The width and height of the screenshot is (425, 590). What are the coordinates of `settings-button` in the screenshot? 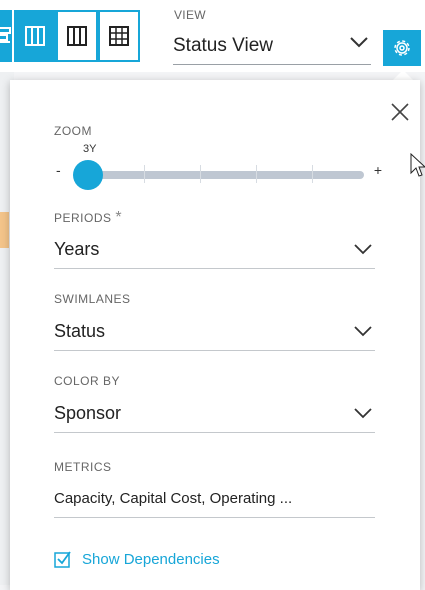 It's located at (402, 48).